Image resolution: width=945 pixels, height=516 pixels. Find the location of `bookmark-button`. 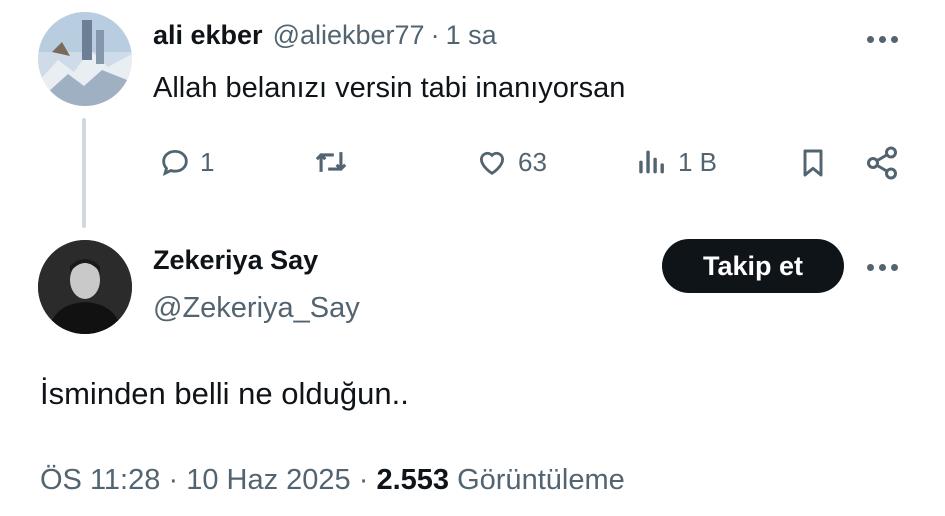

bookmark-button is located at coordinates (813, 163).